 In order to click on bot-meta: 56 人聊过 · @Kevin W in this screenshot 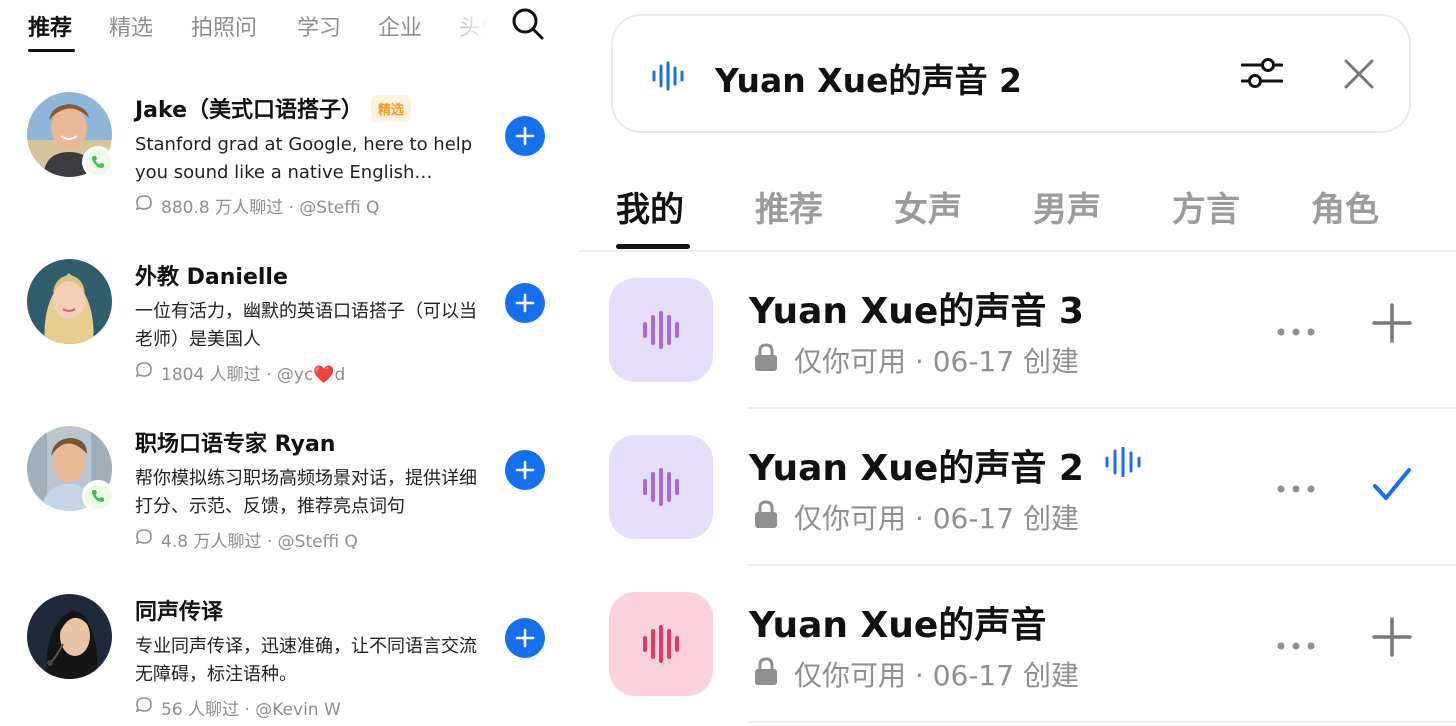, I will do `click(238, 707)`.